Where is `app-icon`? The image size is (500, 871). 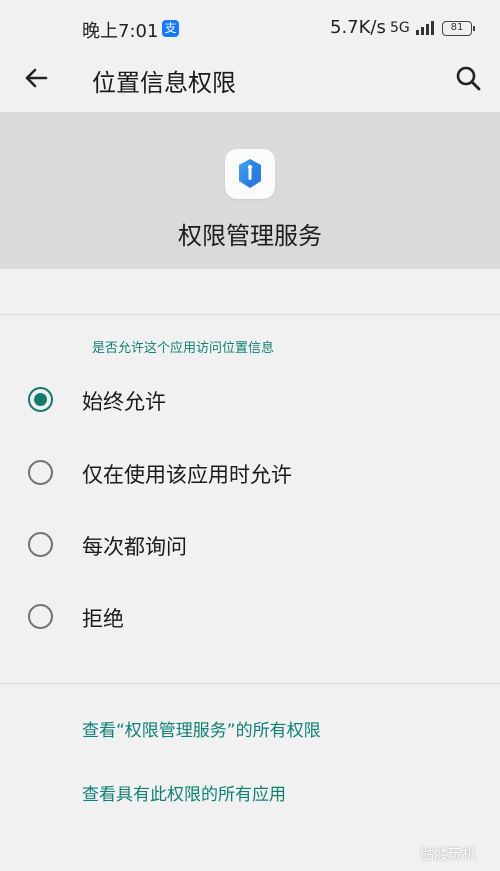 app-icon is located at coordinates (250, 174).